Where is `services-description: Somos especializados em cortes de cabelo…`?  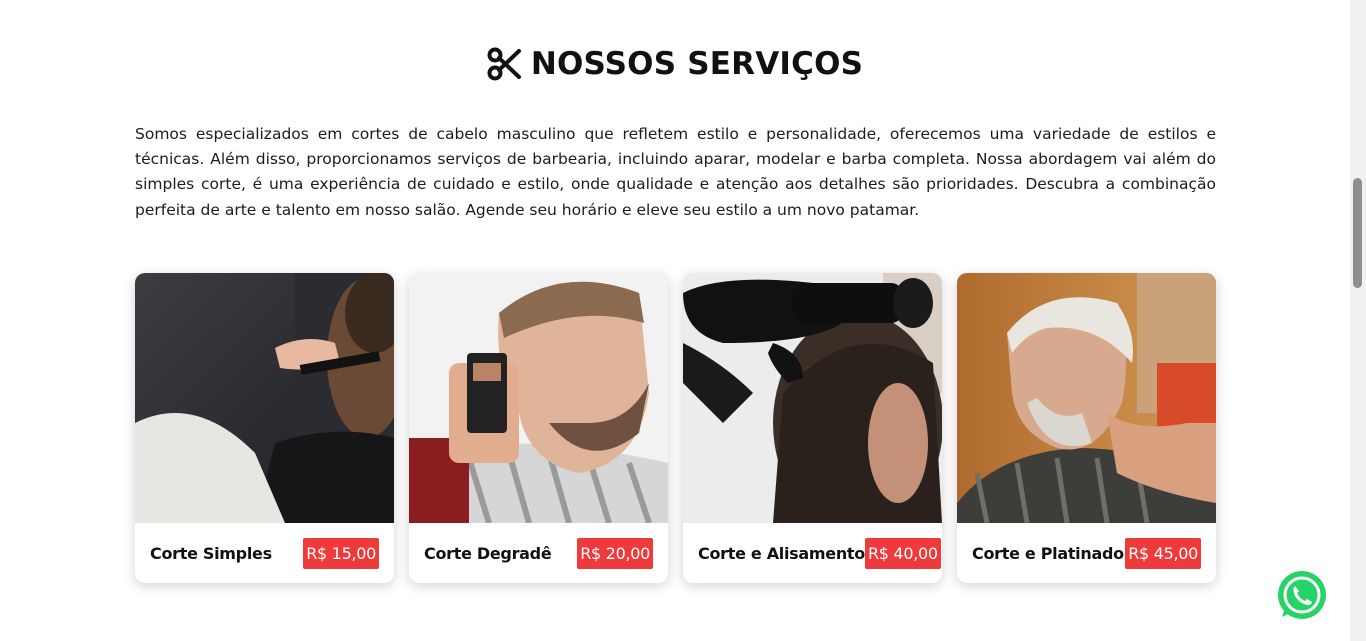 services-description: Somos especializados em cortes de cabelo… is located at coordinates (675, 172).